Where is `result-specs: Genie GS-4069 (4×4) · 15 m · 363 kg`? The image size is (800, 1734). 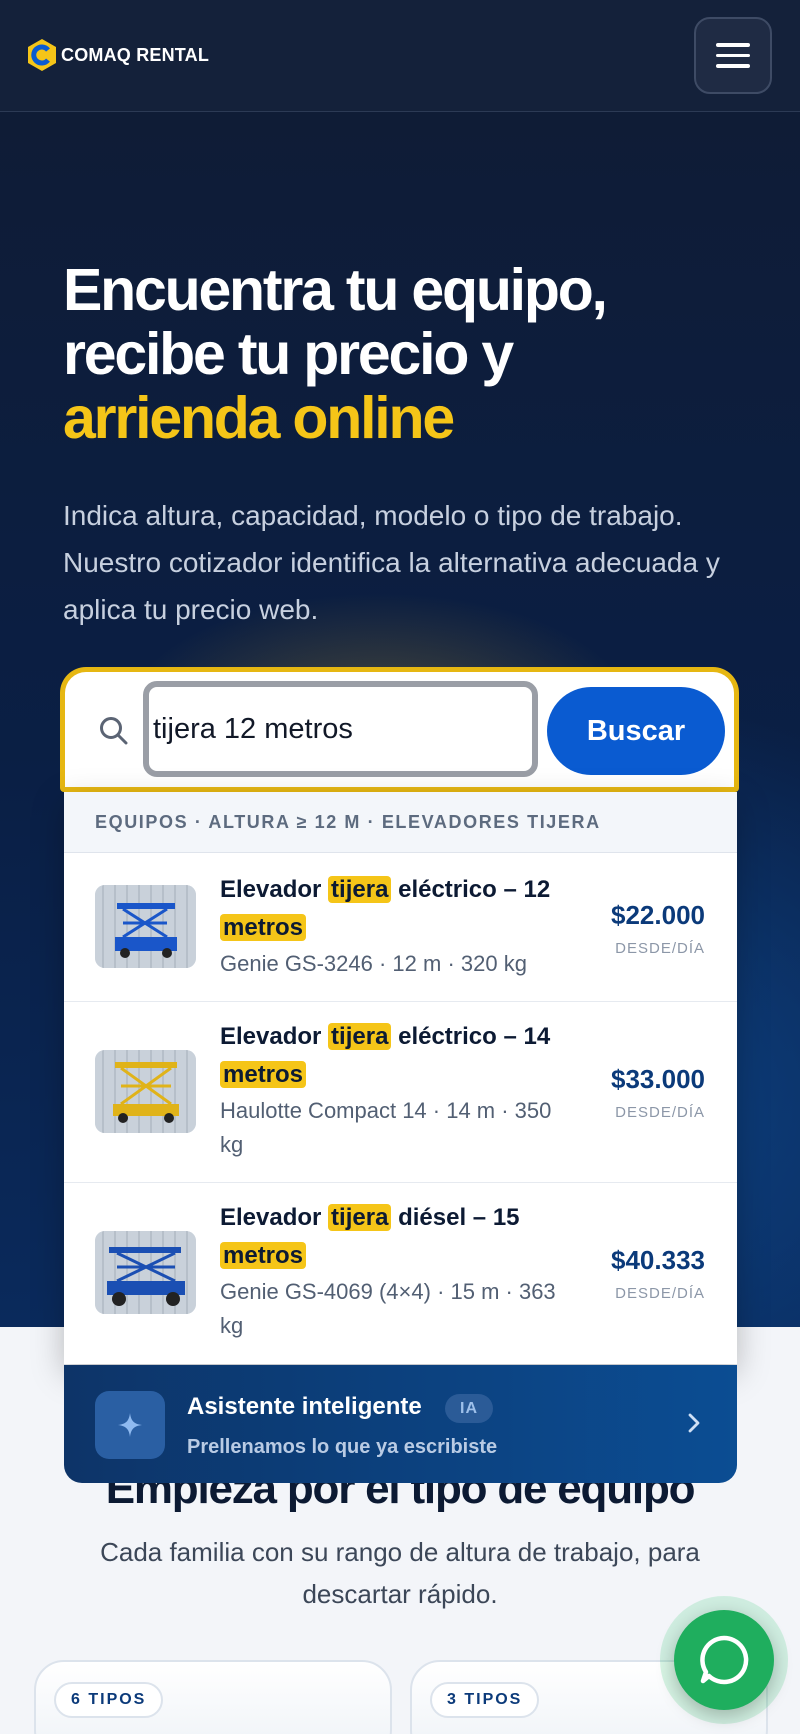
result-specs: Genie GS-4069 (4×4) · 15 m · 363 kg is located at coordinates (388, 1308).